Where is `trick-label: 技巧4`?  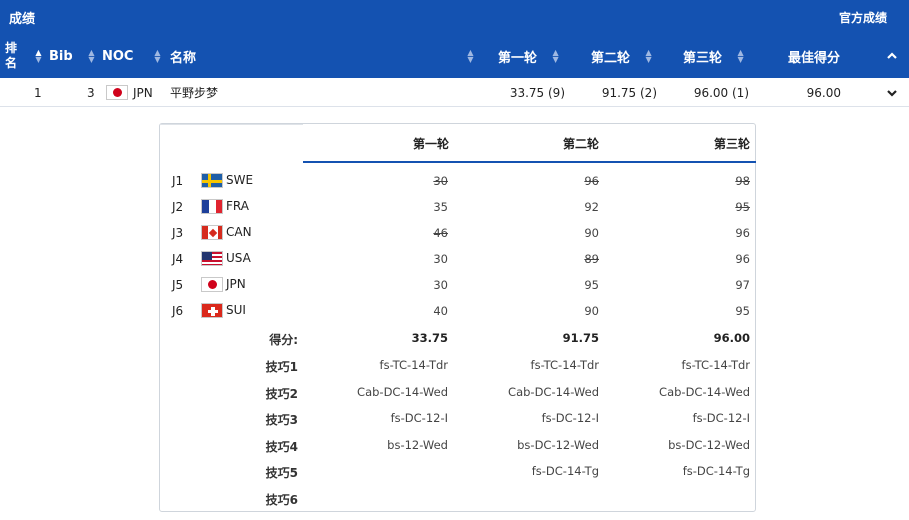 trick-label: 技巧4 is located at coordinates (281, 447).